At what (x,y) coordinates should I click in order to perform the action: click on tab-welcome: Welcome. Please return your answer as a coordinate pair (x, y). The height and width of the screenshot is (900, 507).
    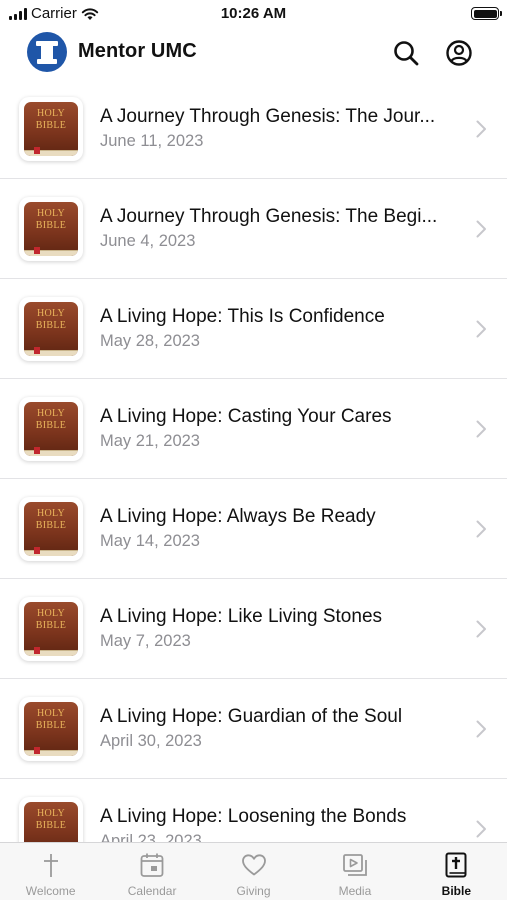
    Looking at the image, I should click on (50, 871).